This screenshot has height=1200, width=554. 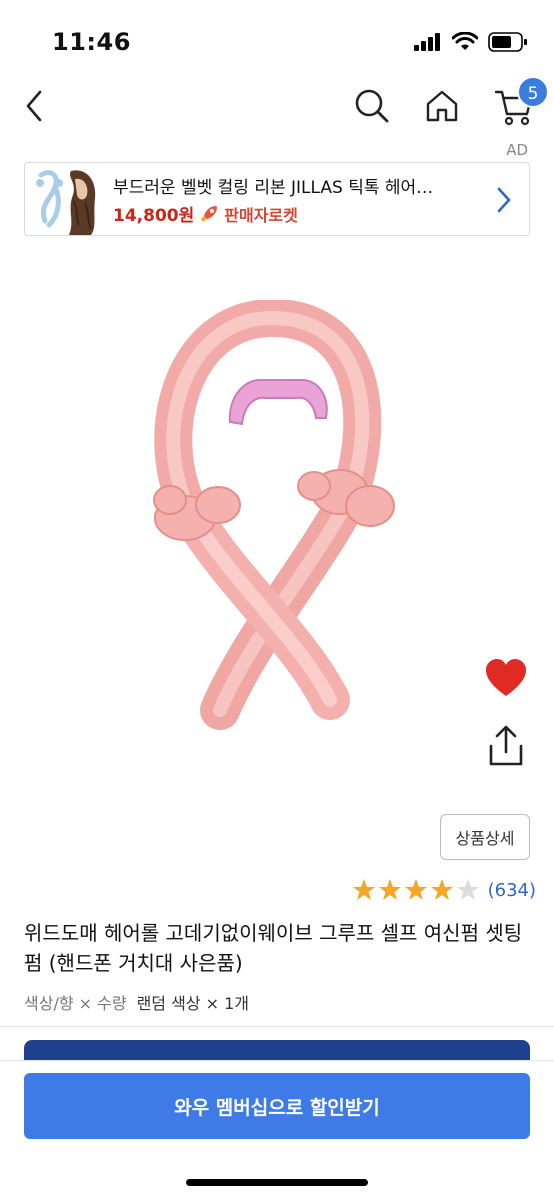 What do you see at coordinates (277, 1106) in the screenshot?
I see `membership-discount-button: 와우 멤버십으로 할인받기` at bounding box center [277, 1106].